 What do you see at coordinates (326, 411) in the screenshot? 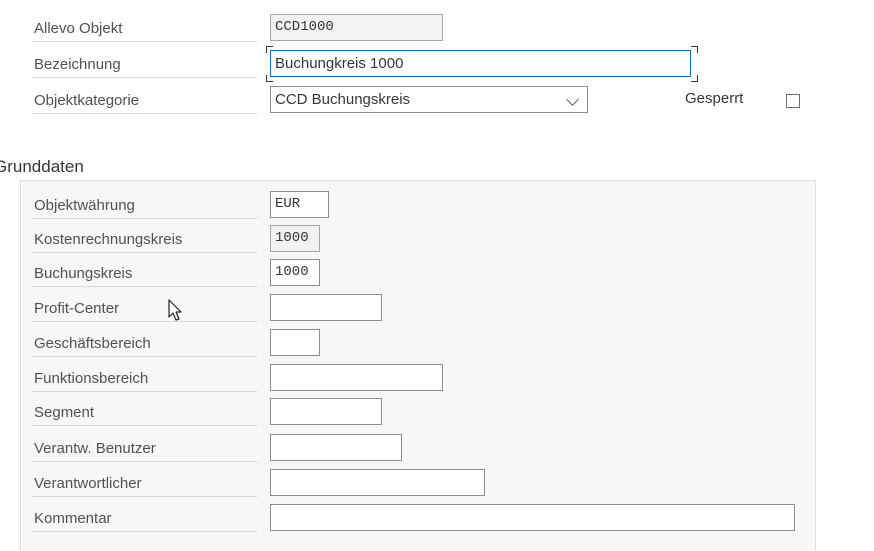
I see `segment-input` at bounding box center [326, 411].